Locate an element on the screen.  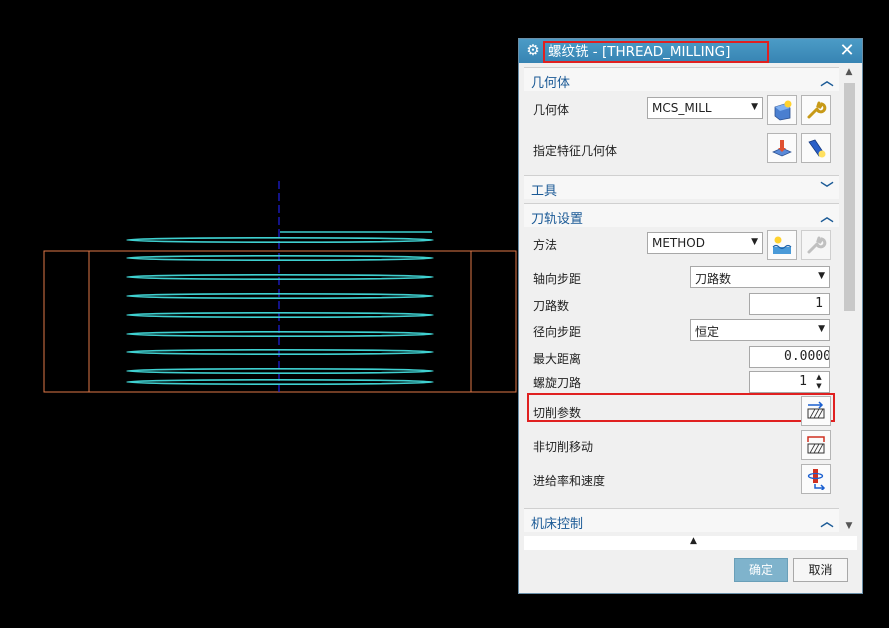
geometry-label: 几何体 is located at coordinates (551, 110).